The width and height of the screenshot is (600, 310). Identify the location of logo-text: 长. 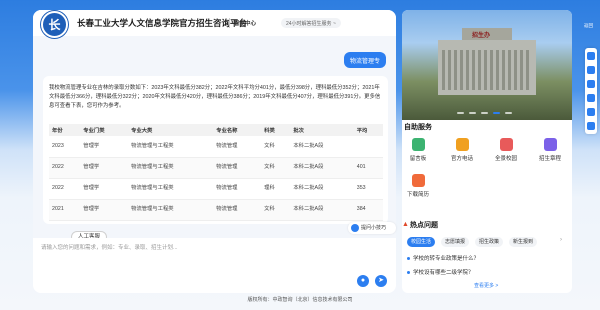
(54, 25).